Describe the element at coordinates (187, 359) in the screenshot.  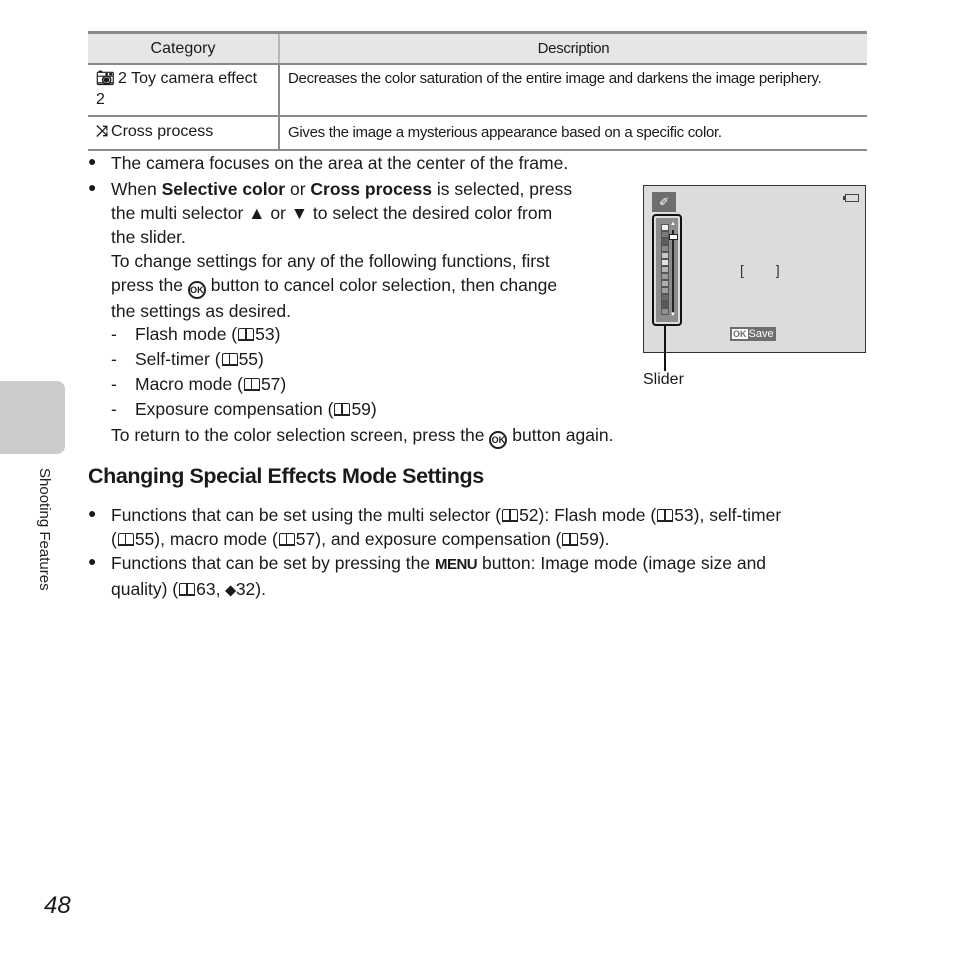
I see `sub-item: - Self-timer (55)` at that location.